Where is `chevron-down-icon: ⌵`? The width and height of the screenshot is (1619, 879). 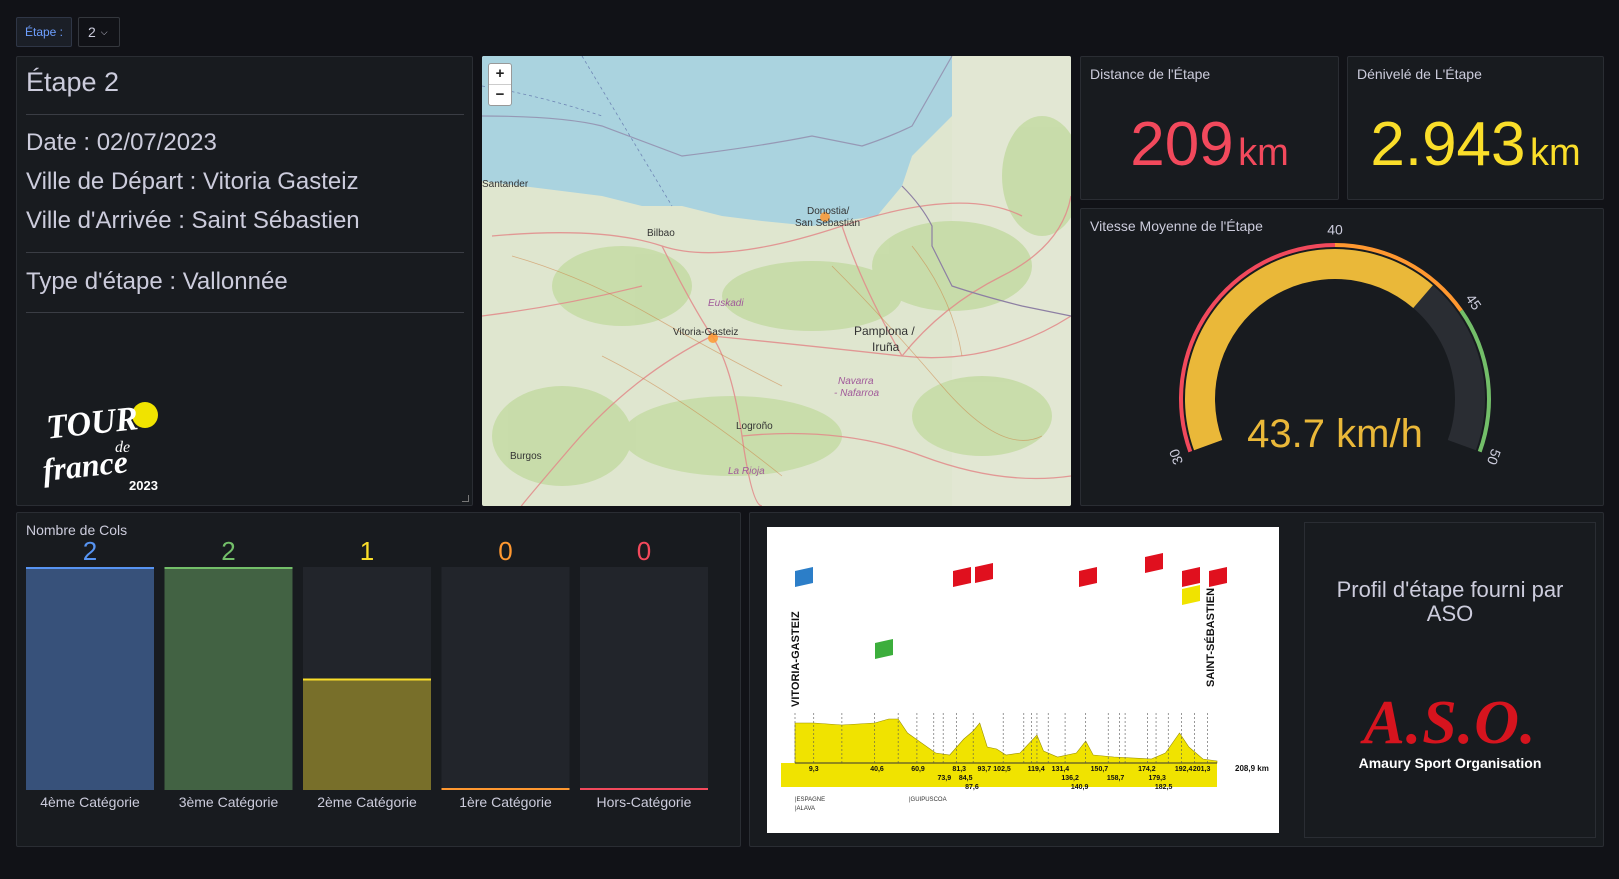
chevron-down-icon: ⌵ is located at coordinates (104, 32).